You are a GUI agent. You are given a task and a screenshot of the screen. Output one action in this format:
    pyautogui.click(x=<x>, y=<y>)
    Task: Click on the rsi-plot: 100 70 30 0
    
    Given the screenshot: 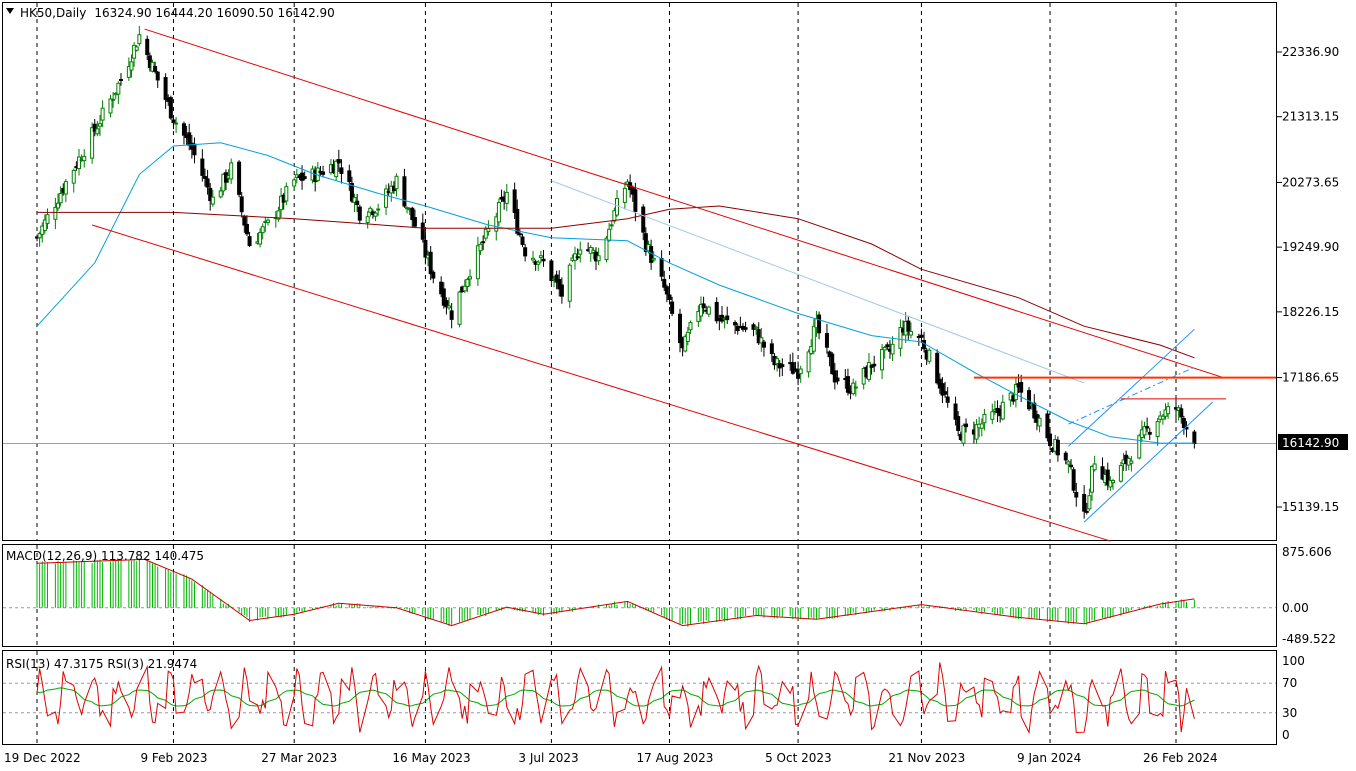 What is the action you would take?
    pyautogui.click(x=654, y=698)
    